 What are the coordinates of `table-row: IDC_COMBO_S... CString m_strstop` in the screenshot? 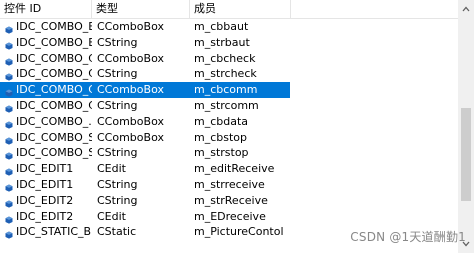 It's located at (229, 153).